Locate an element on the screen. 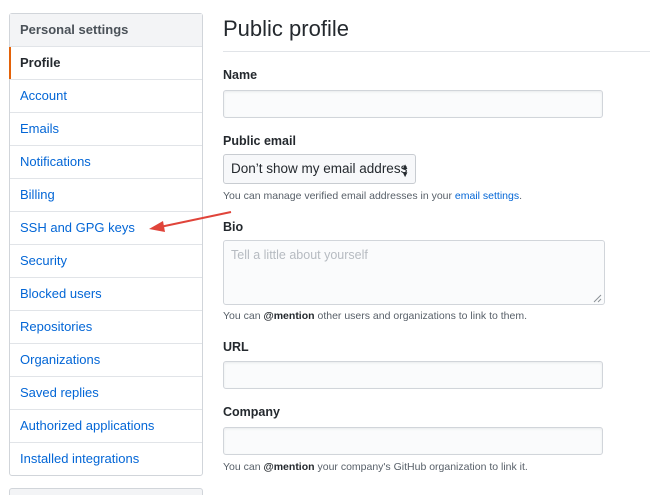 This screenshot has width=650, height=495. company-input is located at coordinates (413, 441).